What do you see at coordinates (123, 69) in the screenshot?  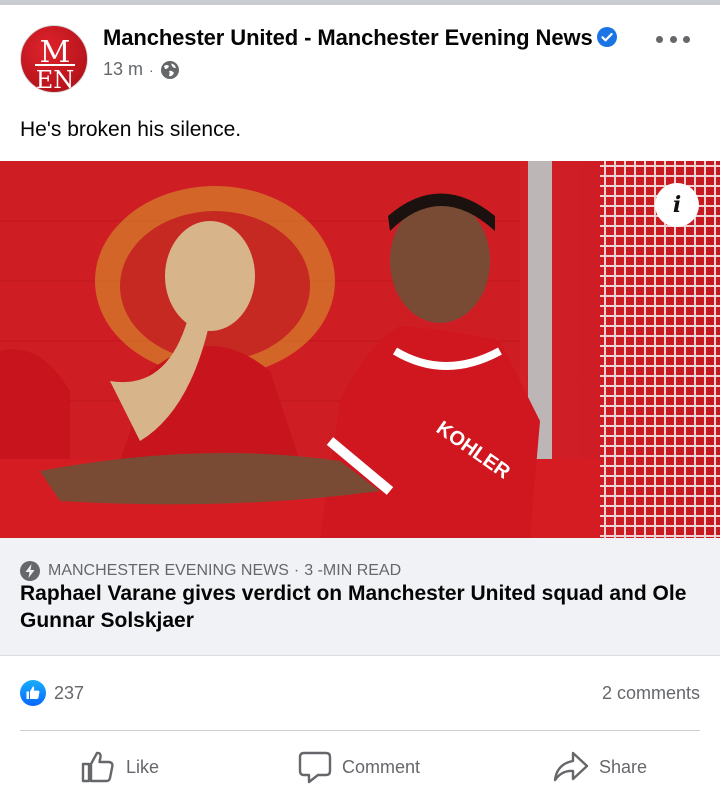 I see `post-time: 13 m` at bounding box center [123, 69].